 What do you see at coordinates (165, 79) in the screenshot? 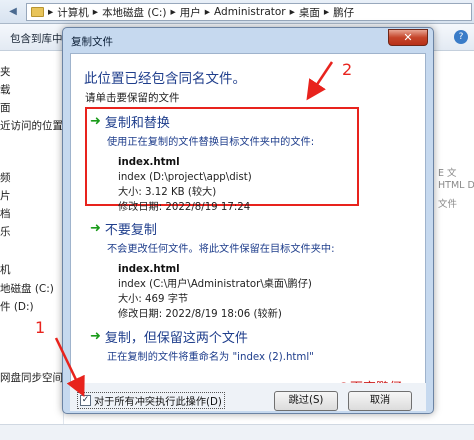
I see `dialog-heading: 此位置已经包含同名文件。` at bounding box center [165, 79].